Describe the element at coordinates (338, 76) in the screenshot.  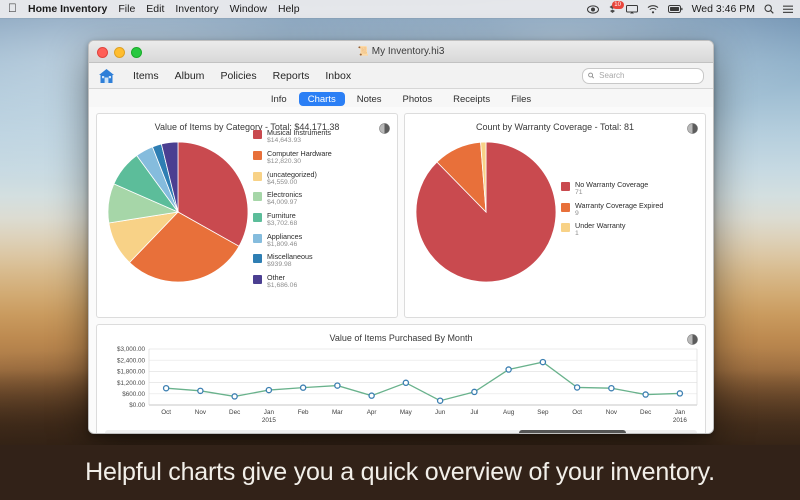
I see `toolbar-item-inbox: Inbox` at that location.